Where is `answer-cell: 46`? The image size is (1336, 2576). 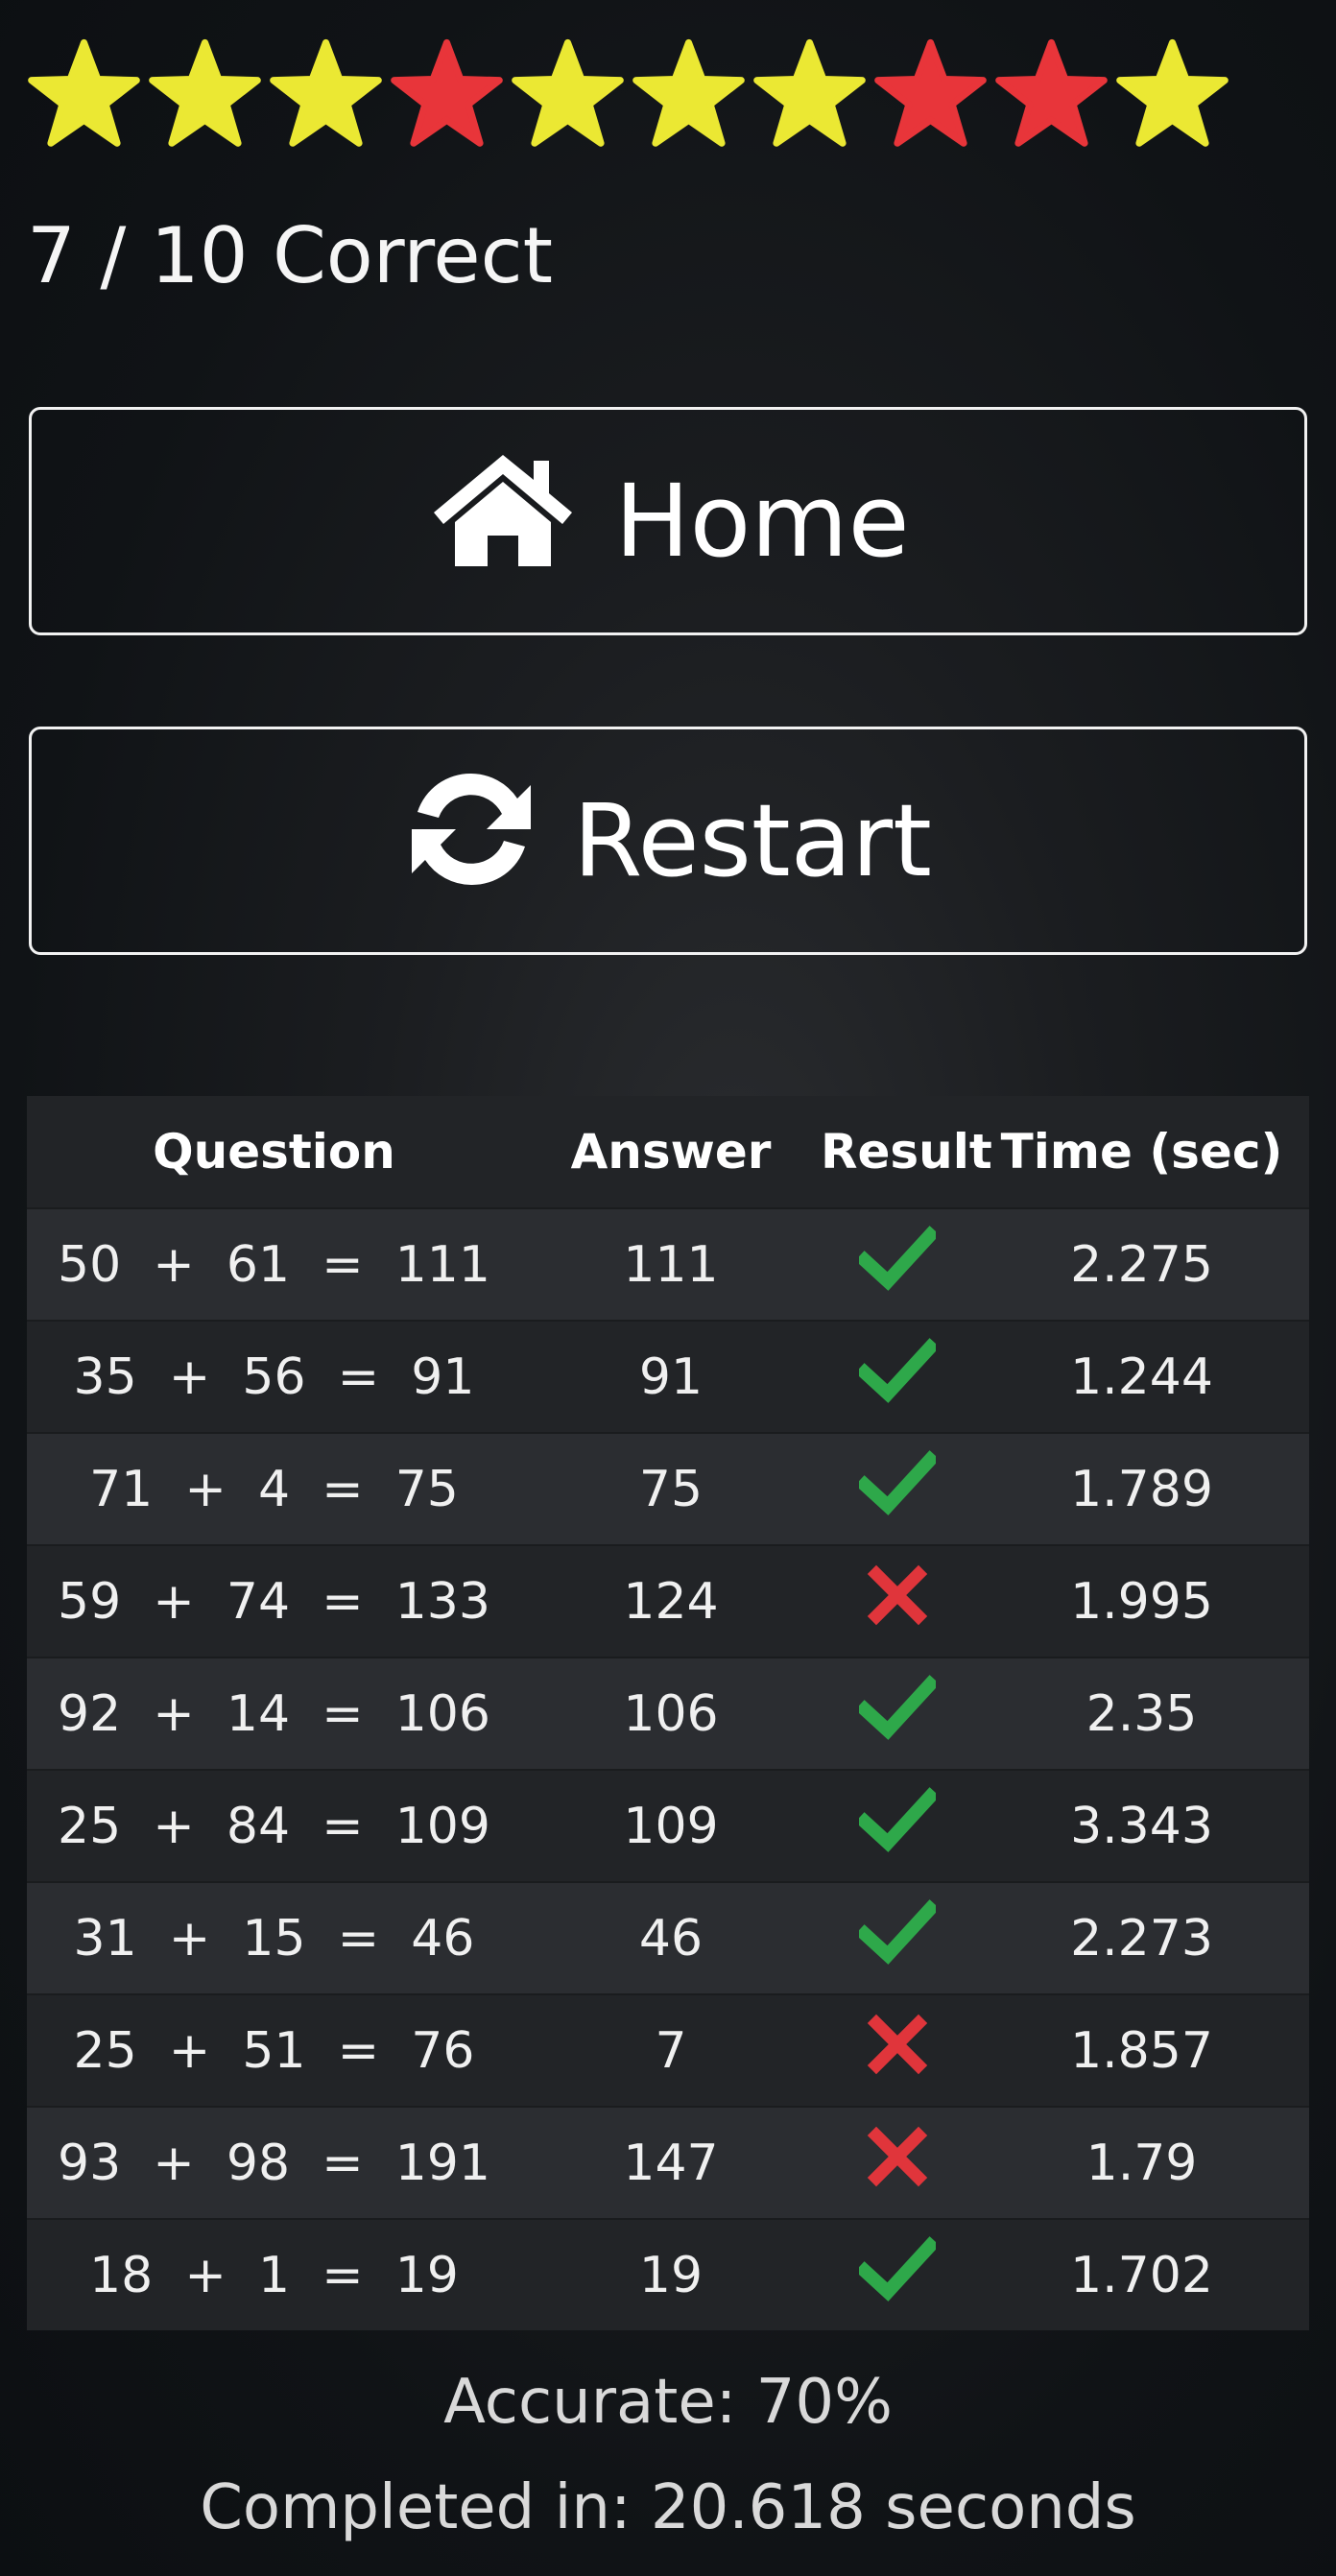 answer-cell: 46 is located at coordinates (671, 1937).